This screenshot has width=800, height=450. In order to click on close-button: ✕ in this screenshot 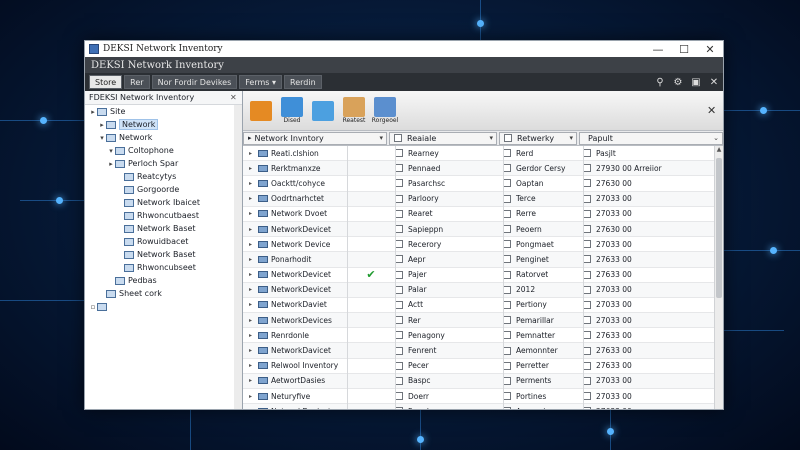, I will do `click(710, 49)`.